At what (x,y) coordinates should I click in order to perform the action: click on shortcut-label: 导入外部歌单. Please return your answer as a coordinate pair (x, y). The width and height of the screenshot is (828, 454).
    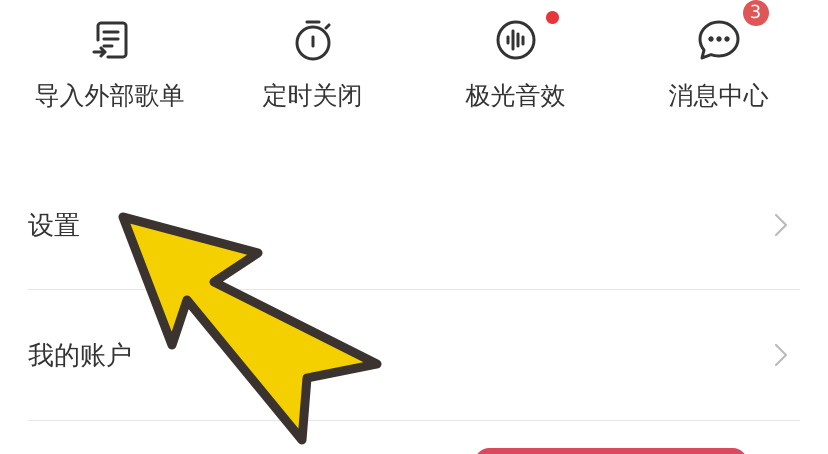
    Looking at the image, I should click on (109, 96).